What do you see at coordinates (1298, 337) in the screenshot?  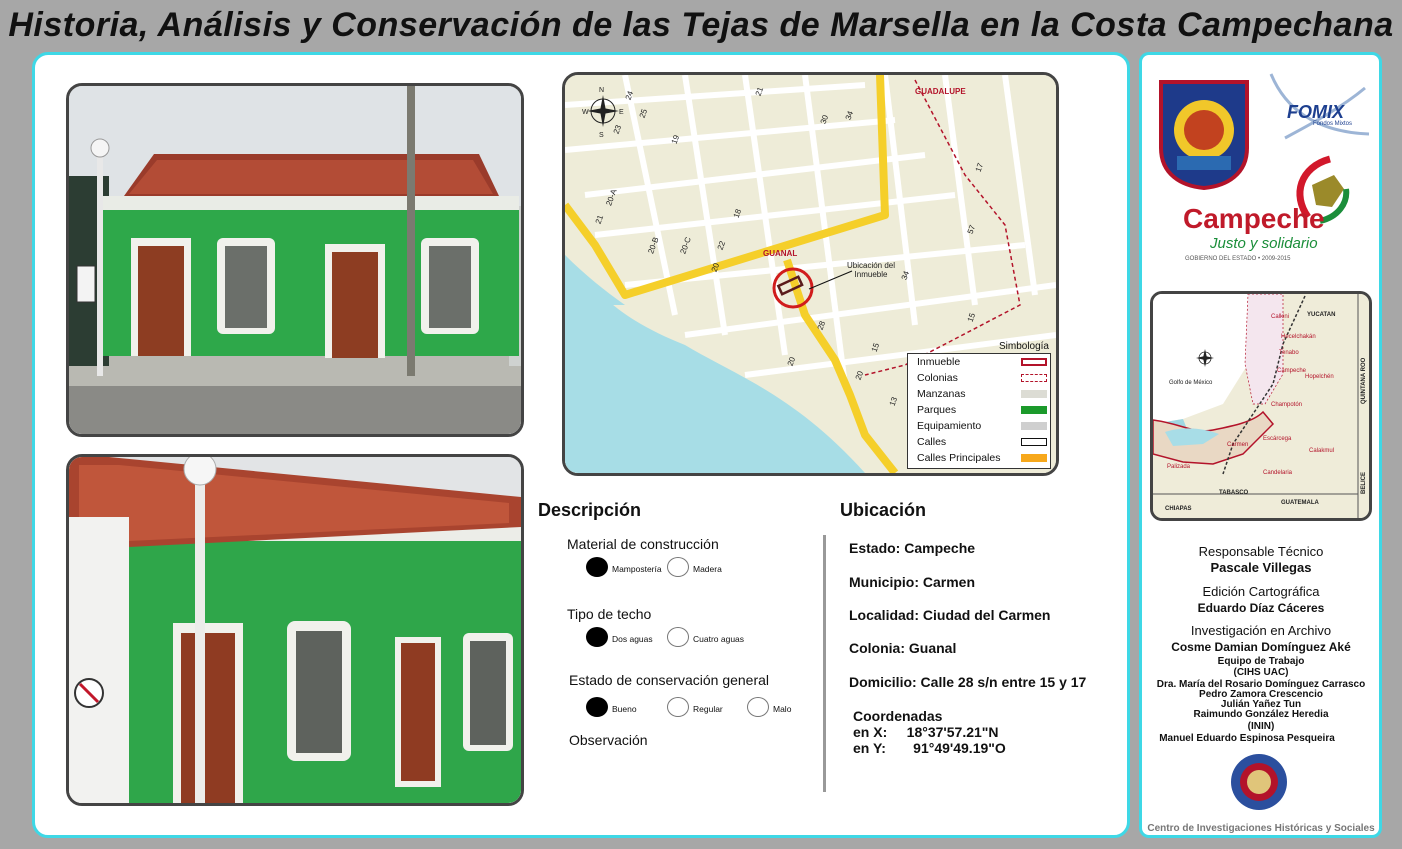 I see `region-label: Hecelchakán` at bounding box center [1298, 337].